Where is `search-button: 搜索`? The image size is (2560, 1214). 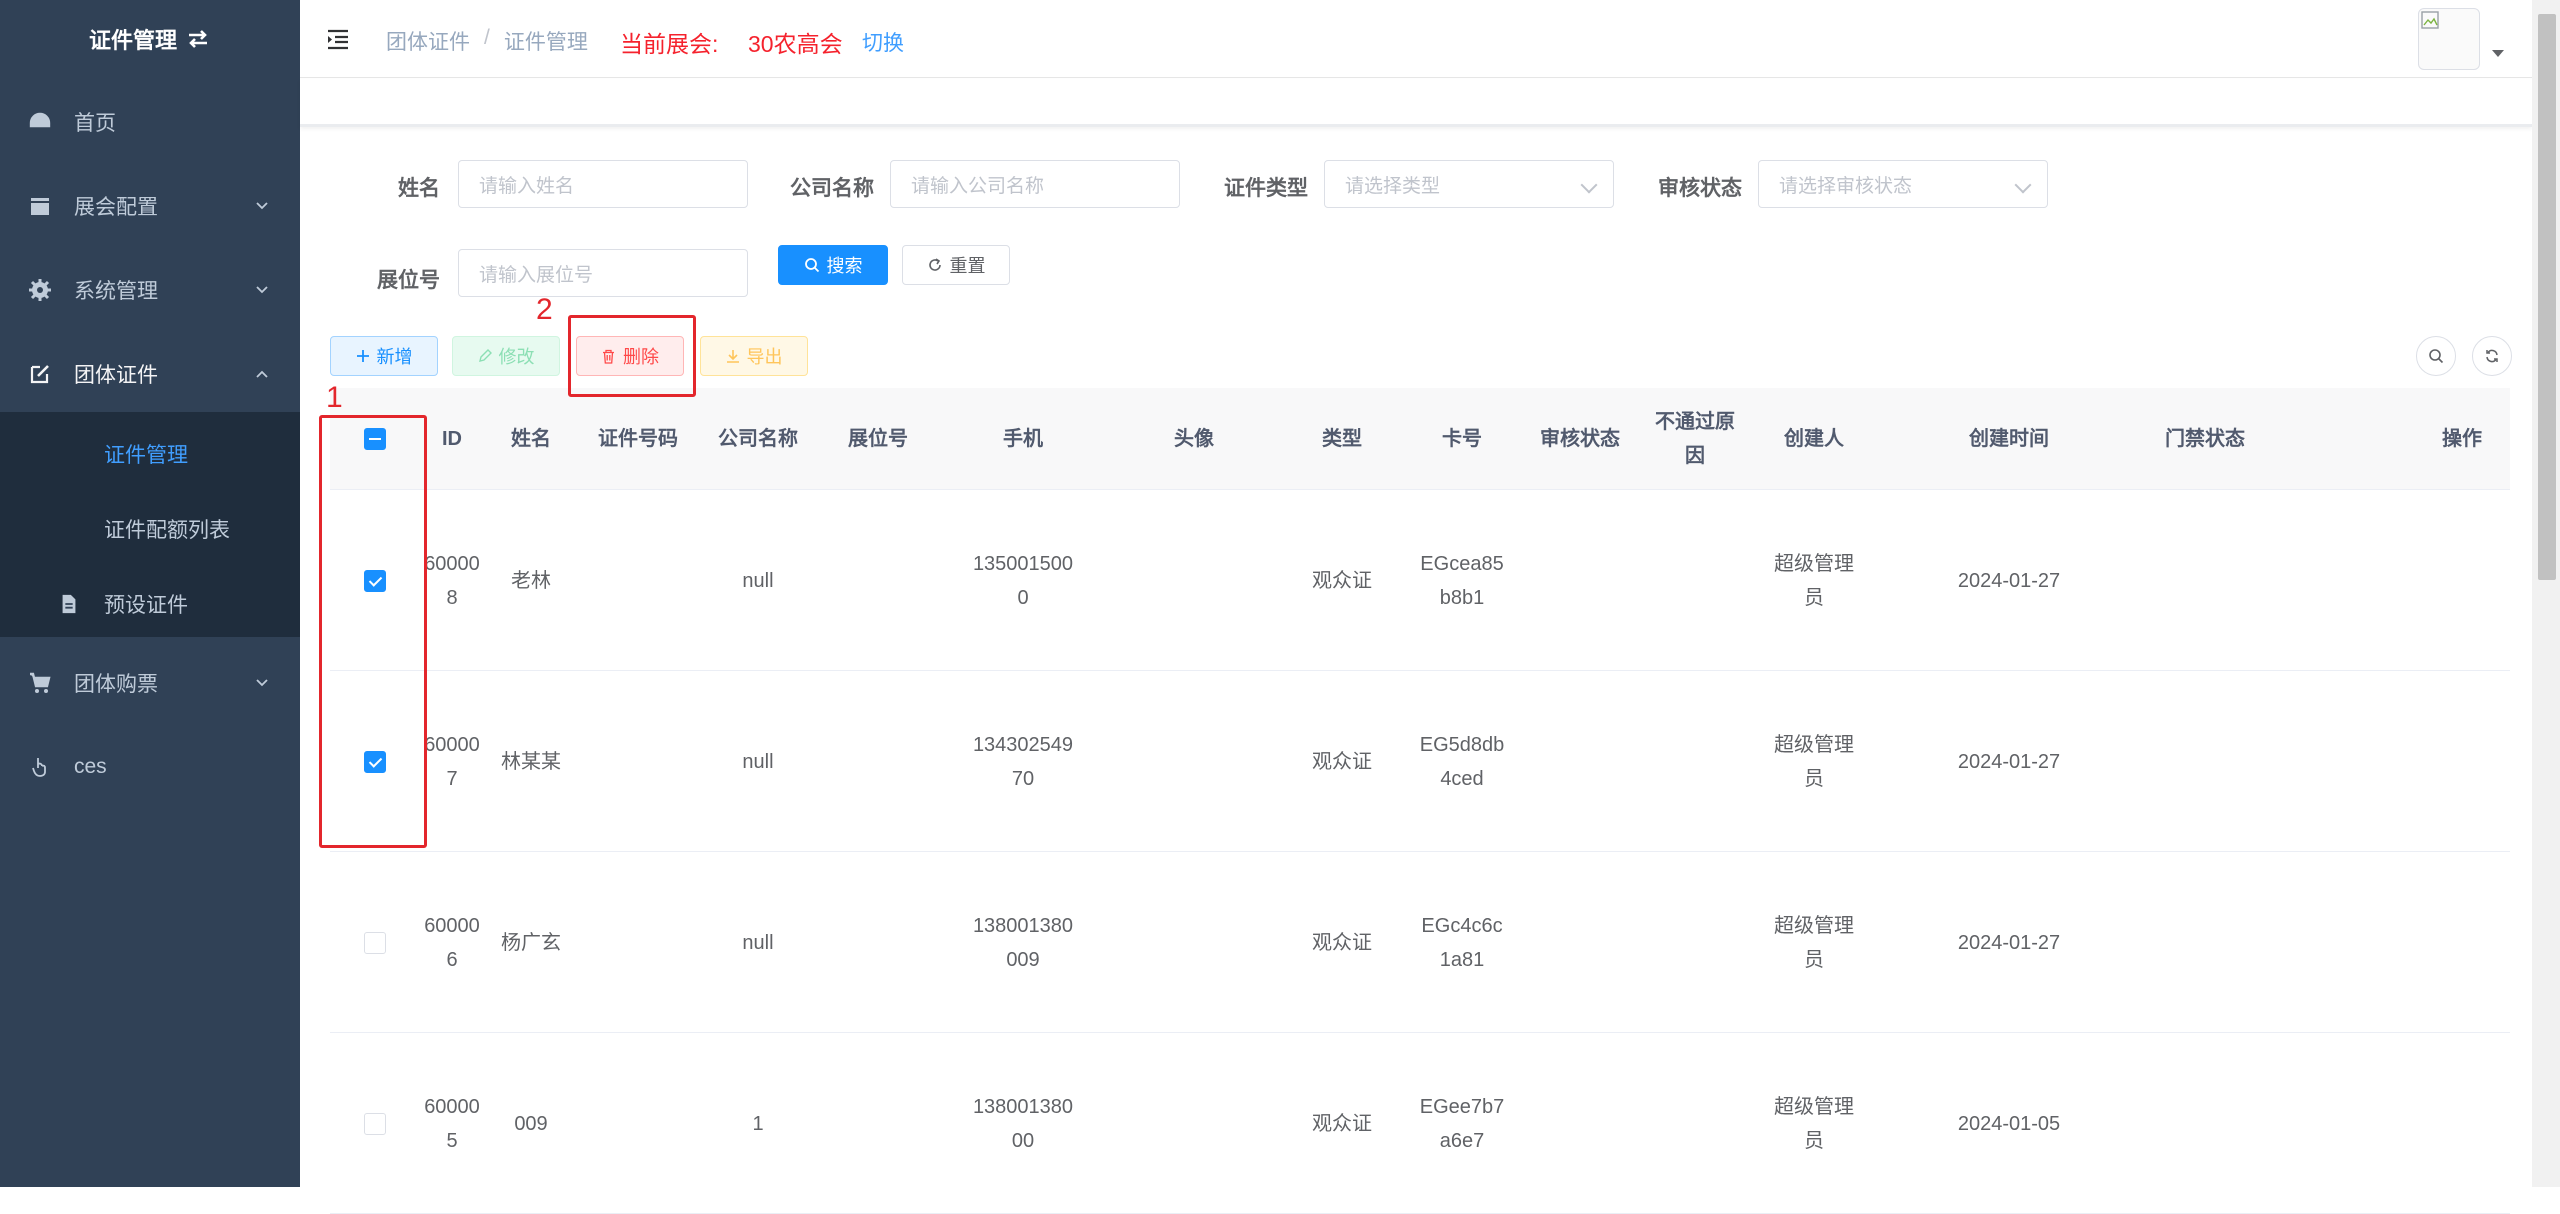 search-button: 搜索 is located at coordinates (833, 265).